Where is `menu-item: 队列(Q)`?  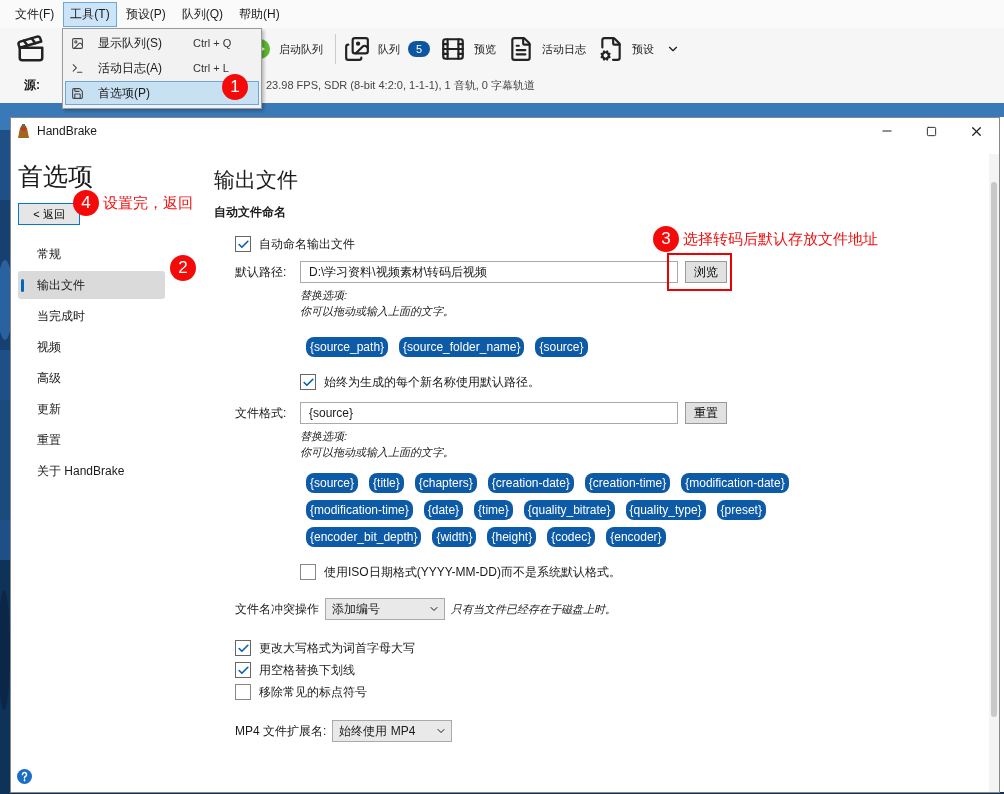
menu-item: 队列(Q) is located at coordinates (202, 14).